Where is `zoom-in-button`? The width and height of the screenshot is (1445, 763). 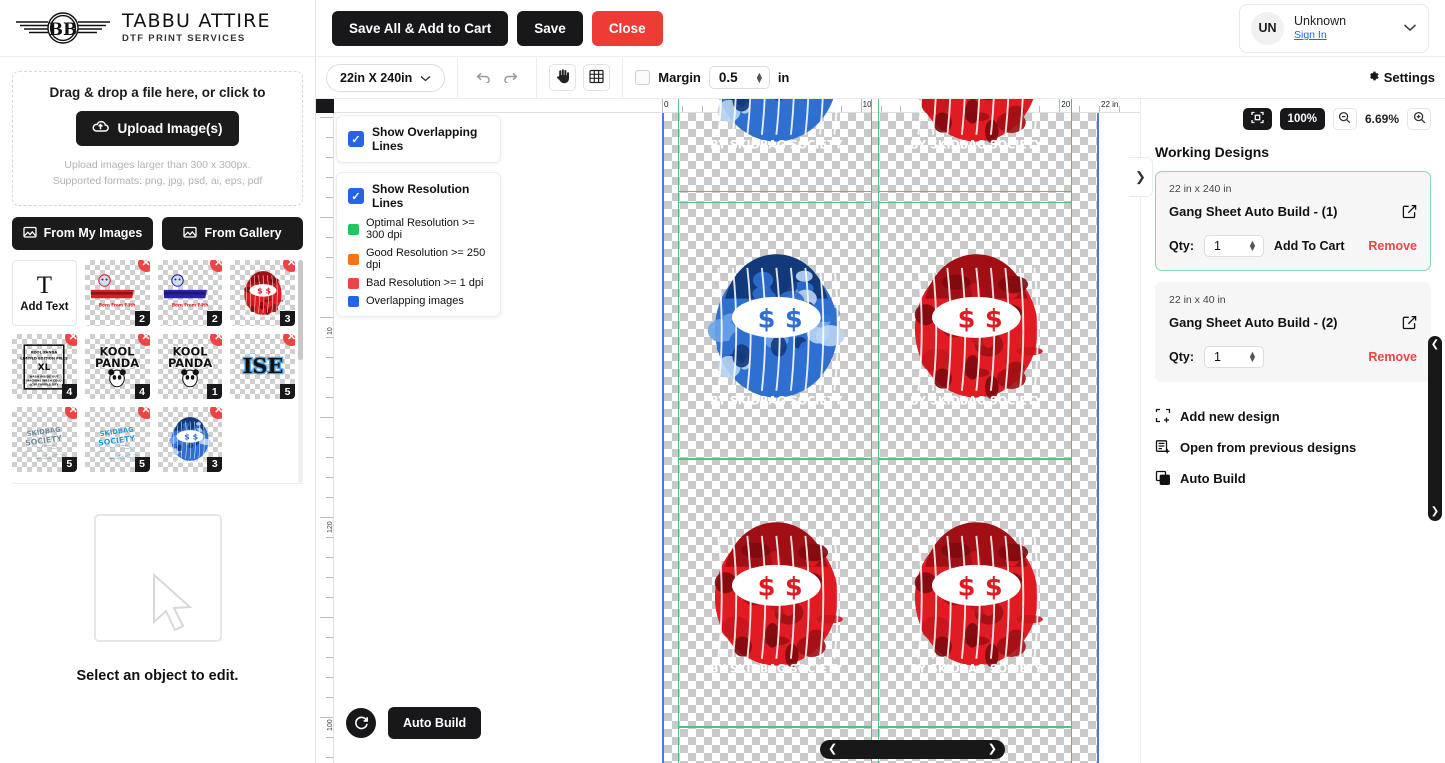 zoom-in-button is located at coordinates (1419, 119).